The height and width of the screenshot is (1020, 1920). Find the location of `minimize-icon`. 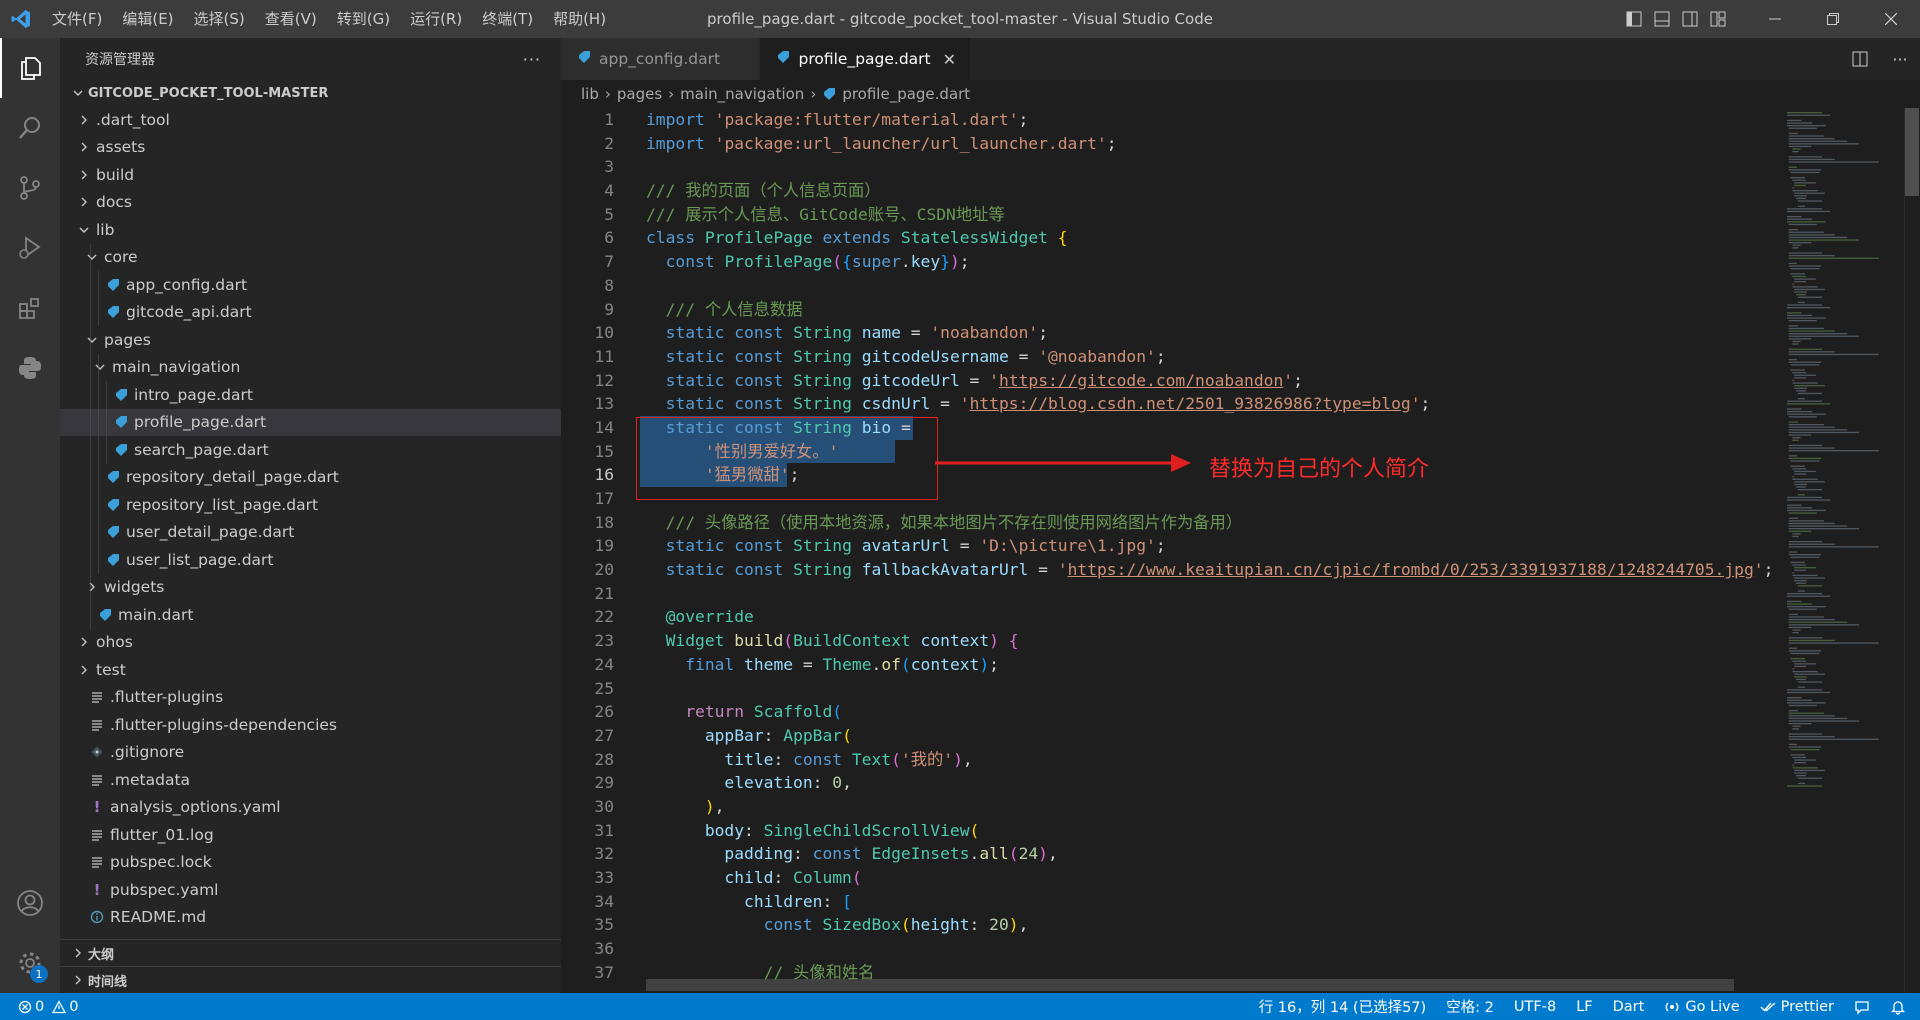

minimize-icon is located at coordinates (1775, 19).